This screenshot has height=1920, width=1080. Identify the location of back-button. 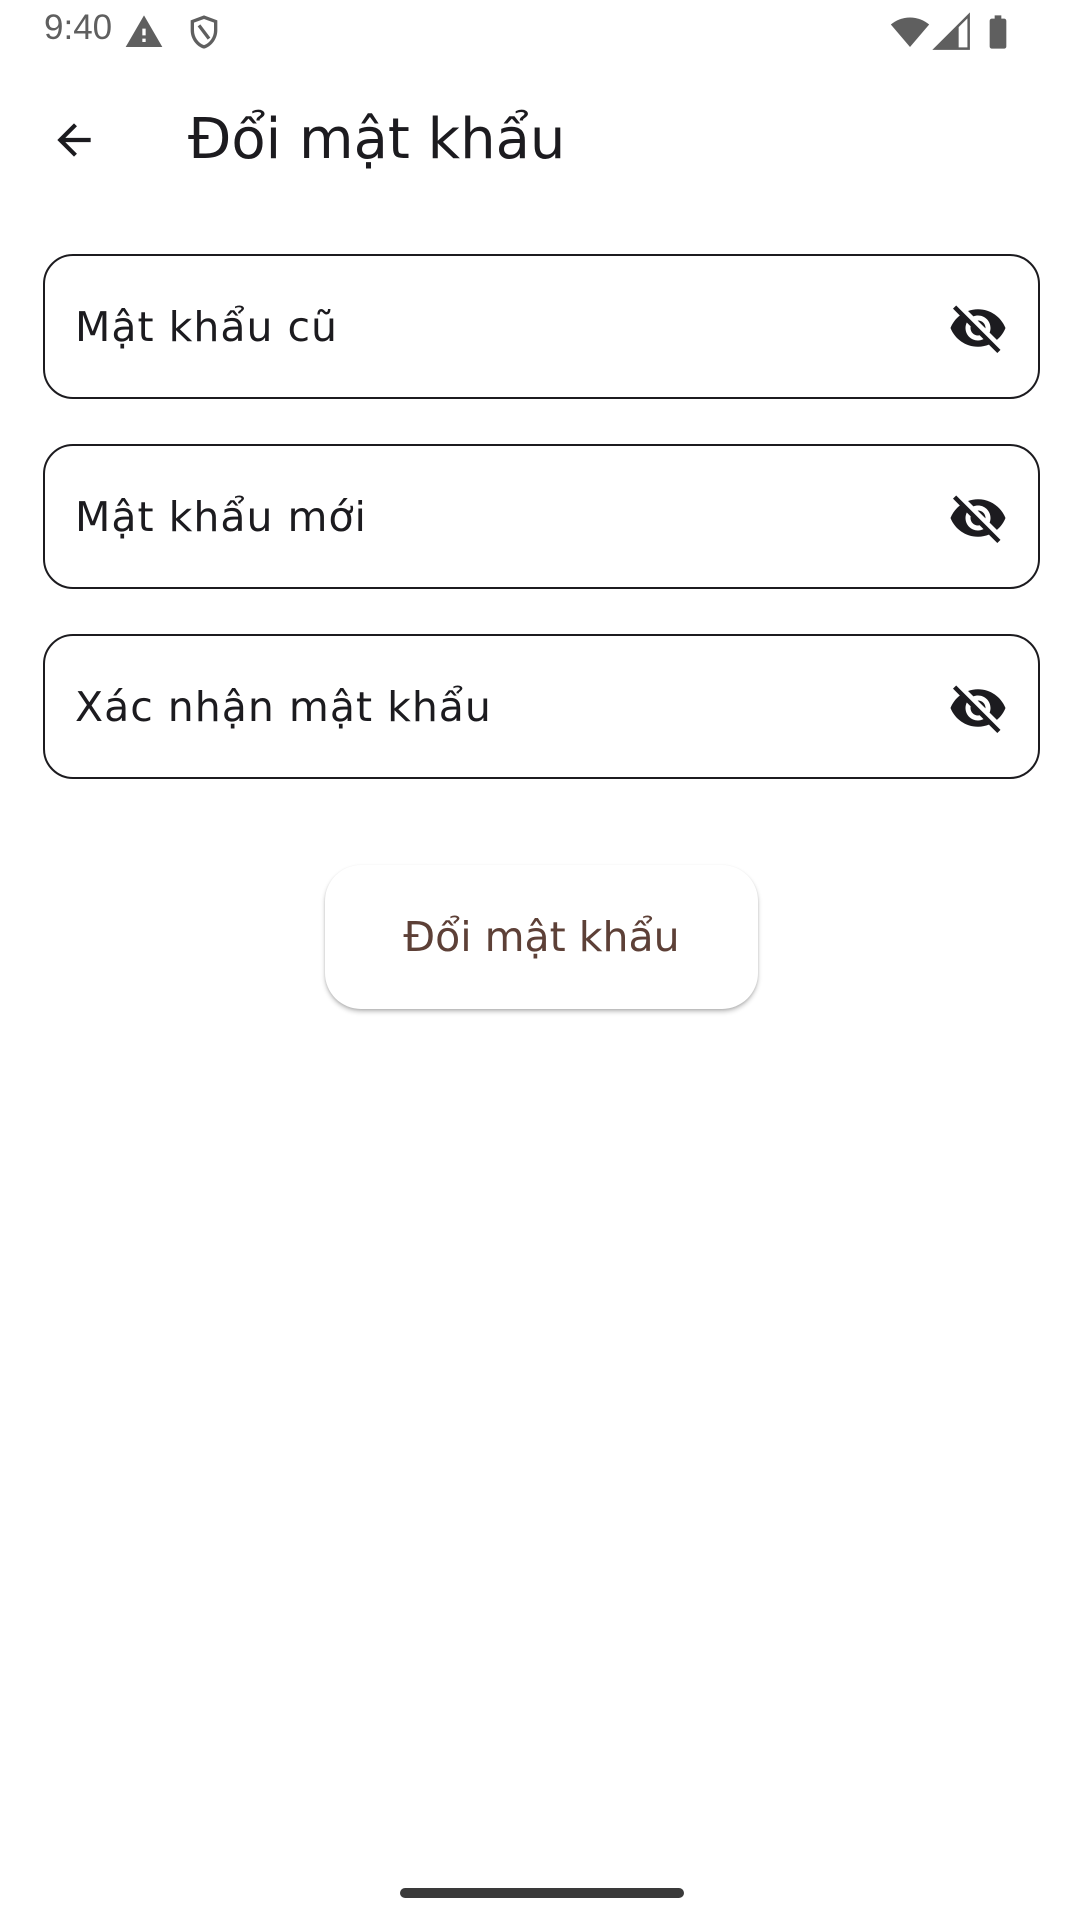
(74, 142).